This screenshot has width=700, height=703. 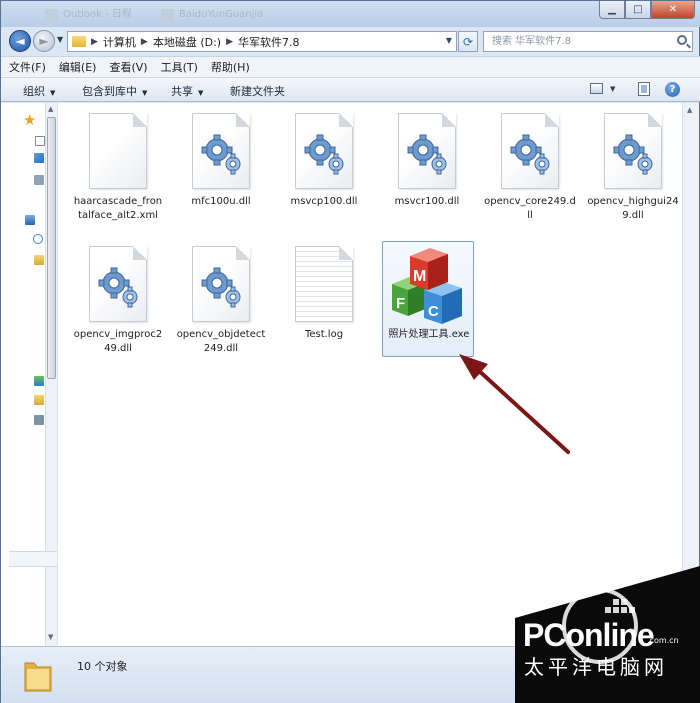 I want to click on mfc-app-icon: F C M, so click(x=427, y=286).